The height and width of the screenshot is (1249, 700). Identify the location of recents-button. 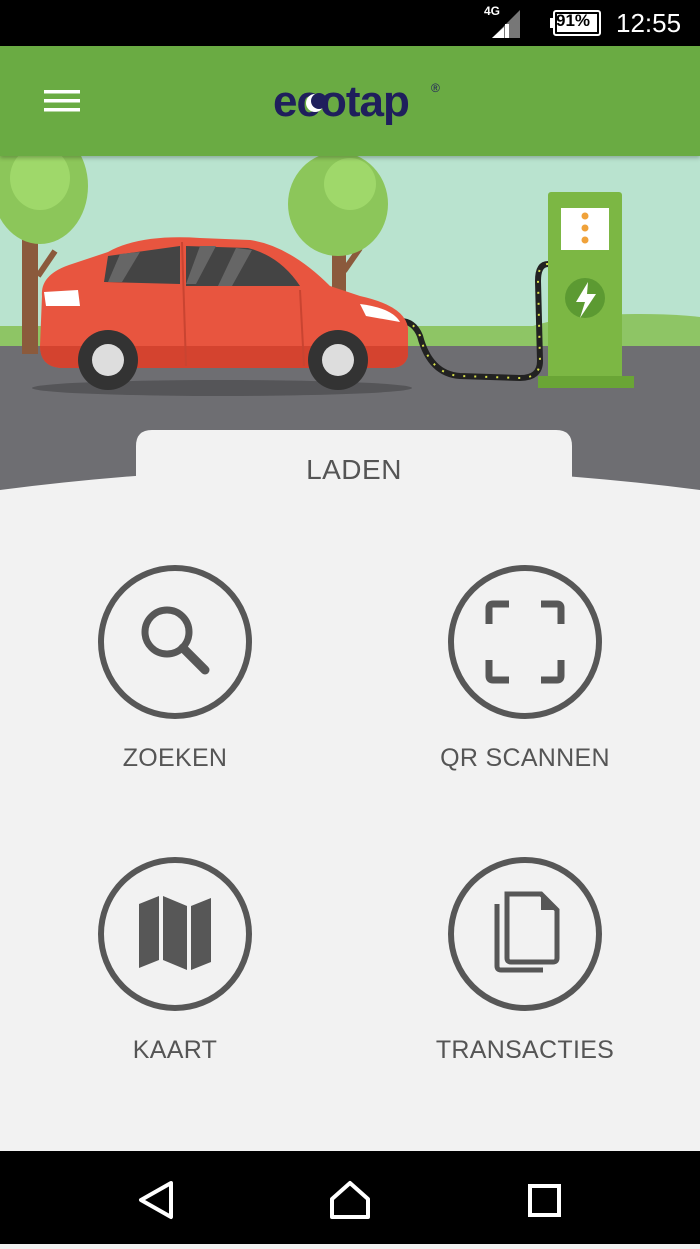
(545, 1197).